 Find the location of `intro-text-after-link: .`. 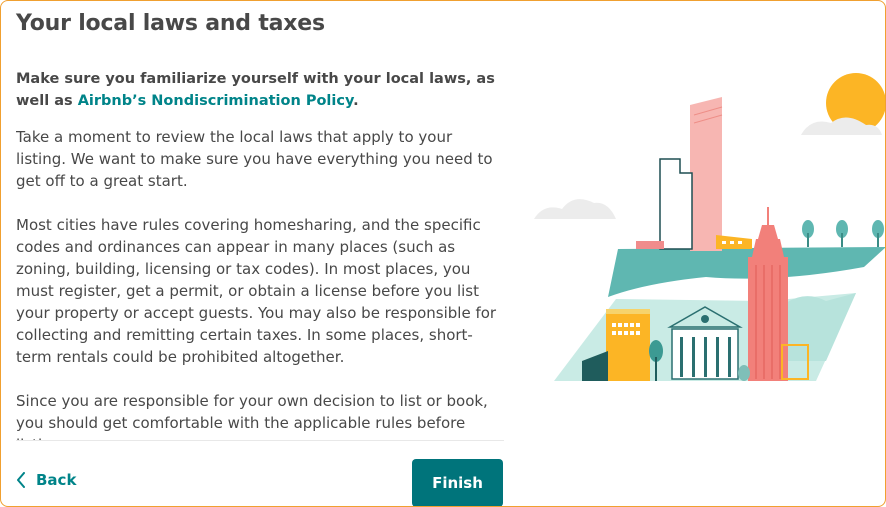

intro-text-after-link: . is located at coordinates (356, 101).